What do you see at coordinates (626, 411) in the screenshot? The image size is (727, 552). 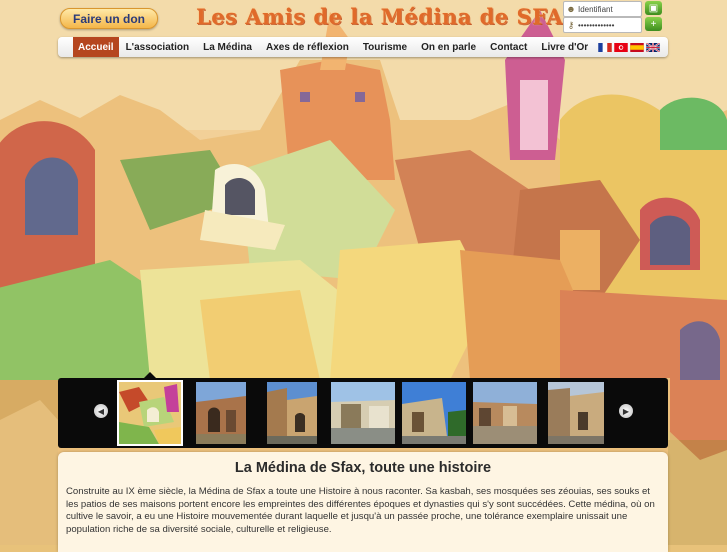 I see `arrow-right-icon: ▶` at bounding box center [626, 411].